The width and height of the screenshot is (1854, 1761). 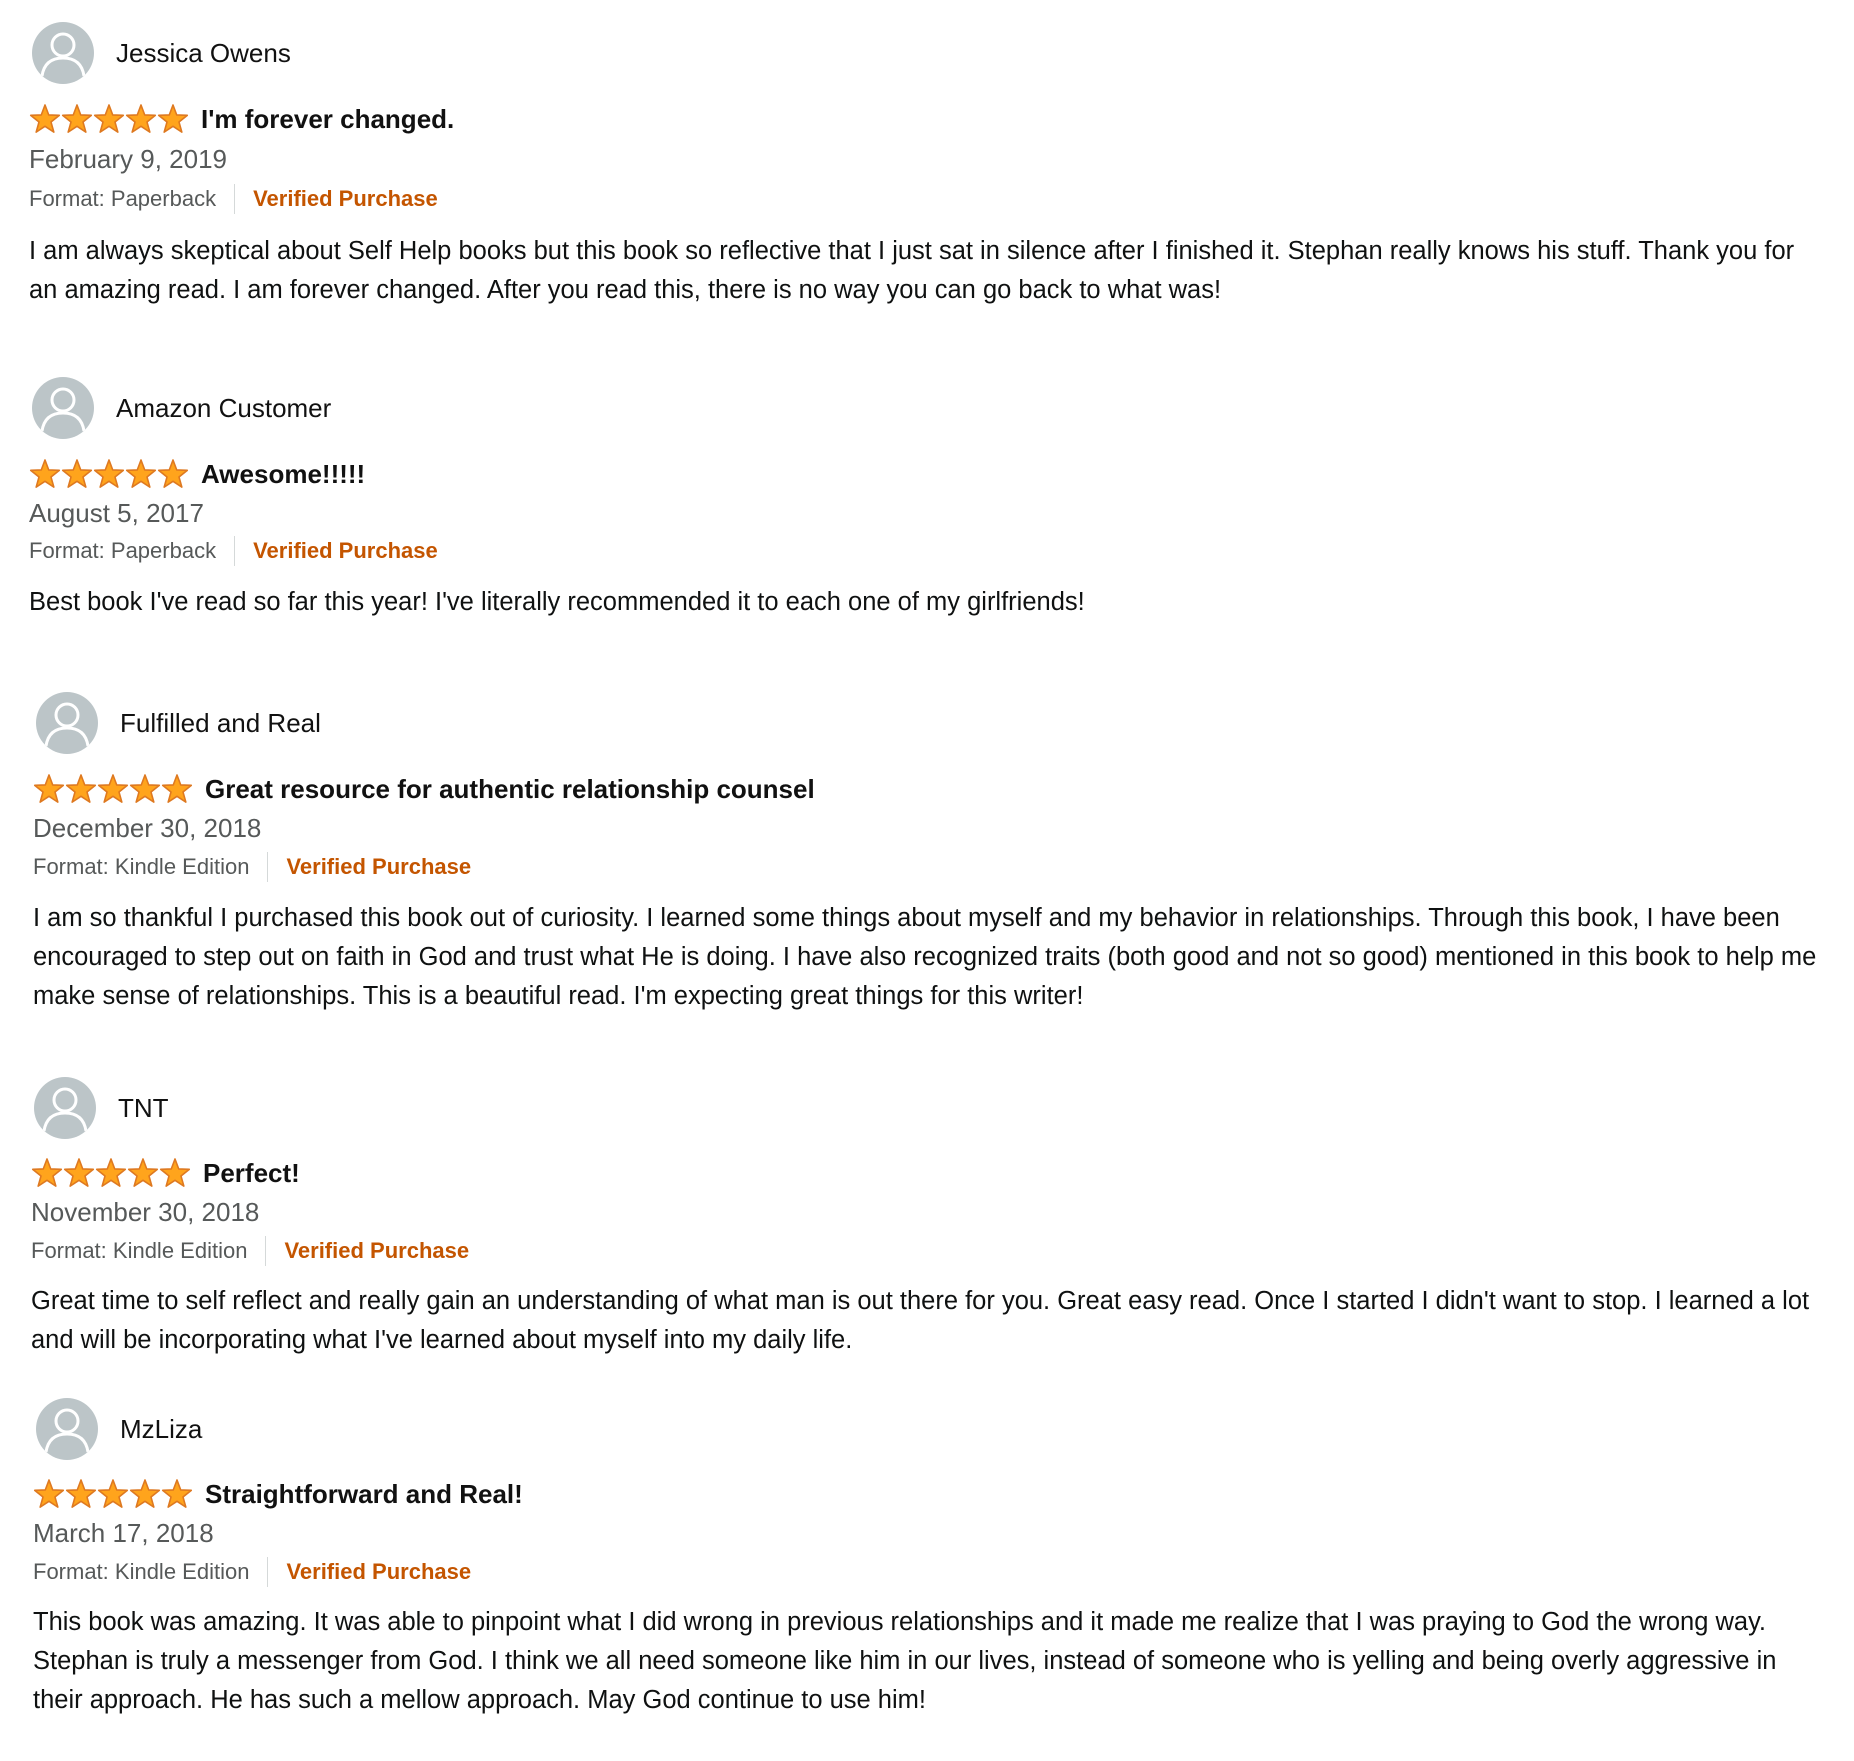 What do you see at coordinates (327, 119) in the screenshot?
I see `review-title: I'm forever changed.` at bounding box center [327, 119].